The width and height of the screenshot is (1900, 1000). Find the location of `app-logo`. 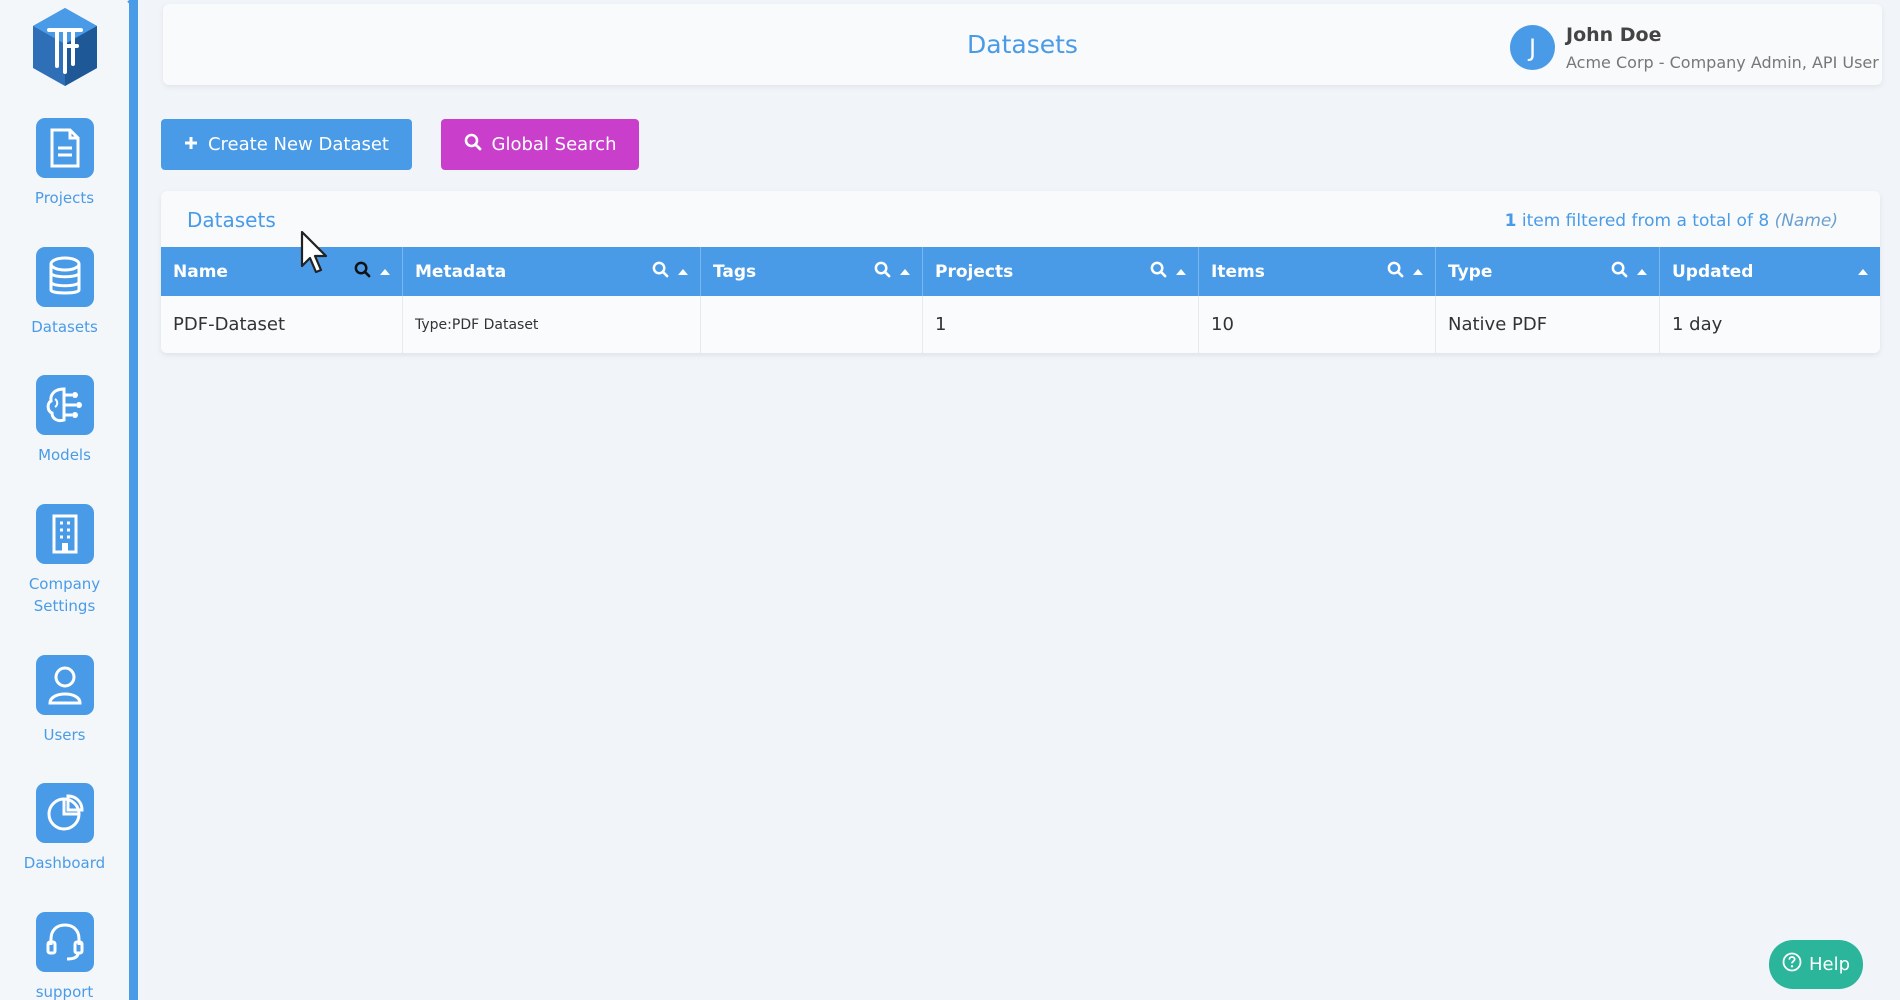

app-logo is located at coordinates (65, 47).